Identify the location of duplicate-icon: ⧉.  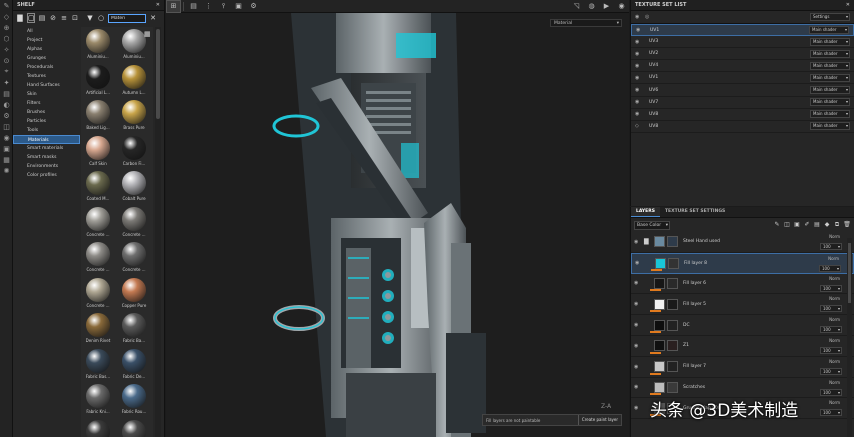
(837, 225).